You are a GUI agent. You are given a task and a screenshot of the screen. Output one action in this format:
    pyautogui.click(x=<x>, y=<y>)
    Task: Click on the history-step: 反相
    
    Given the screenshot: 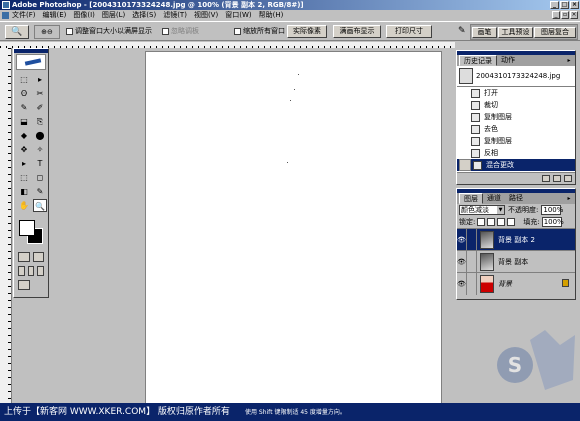 What is the action you would take?
    pyautogui.click(x=516, y=153)
    